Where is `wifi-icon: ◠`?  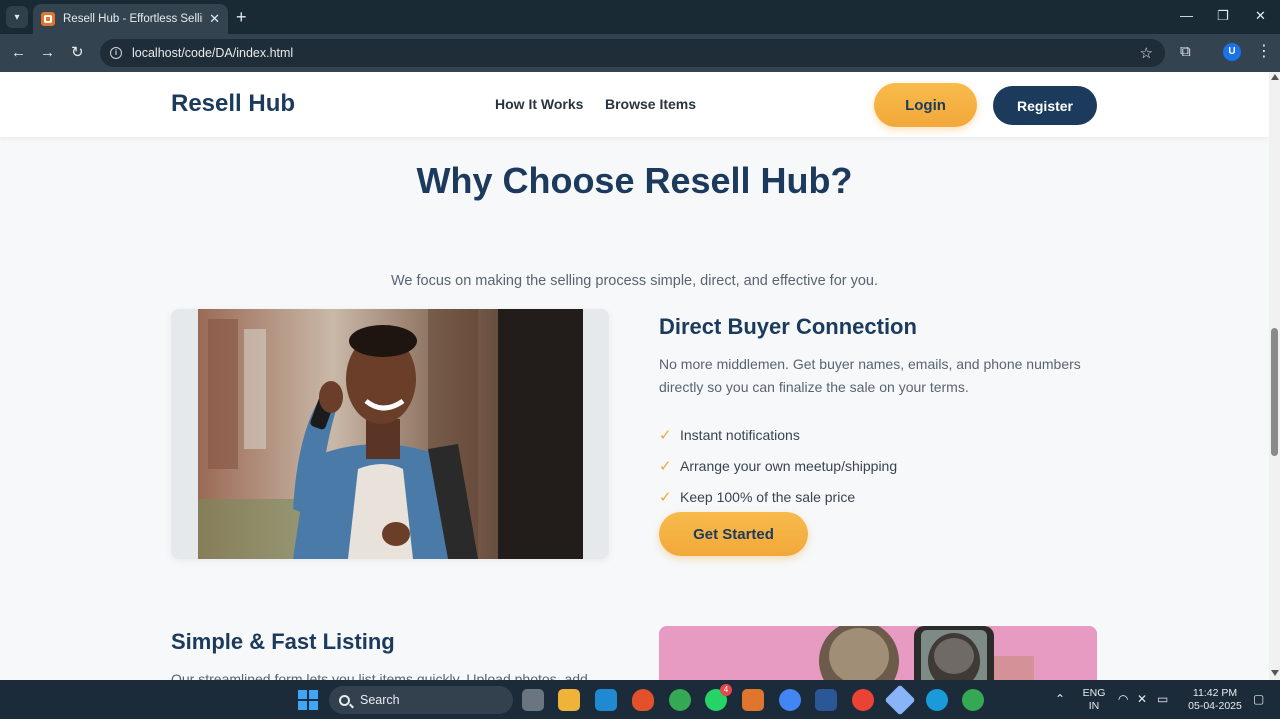
wifi-icon: ◠ is located at coordinates (1123, 699).